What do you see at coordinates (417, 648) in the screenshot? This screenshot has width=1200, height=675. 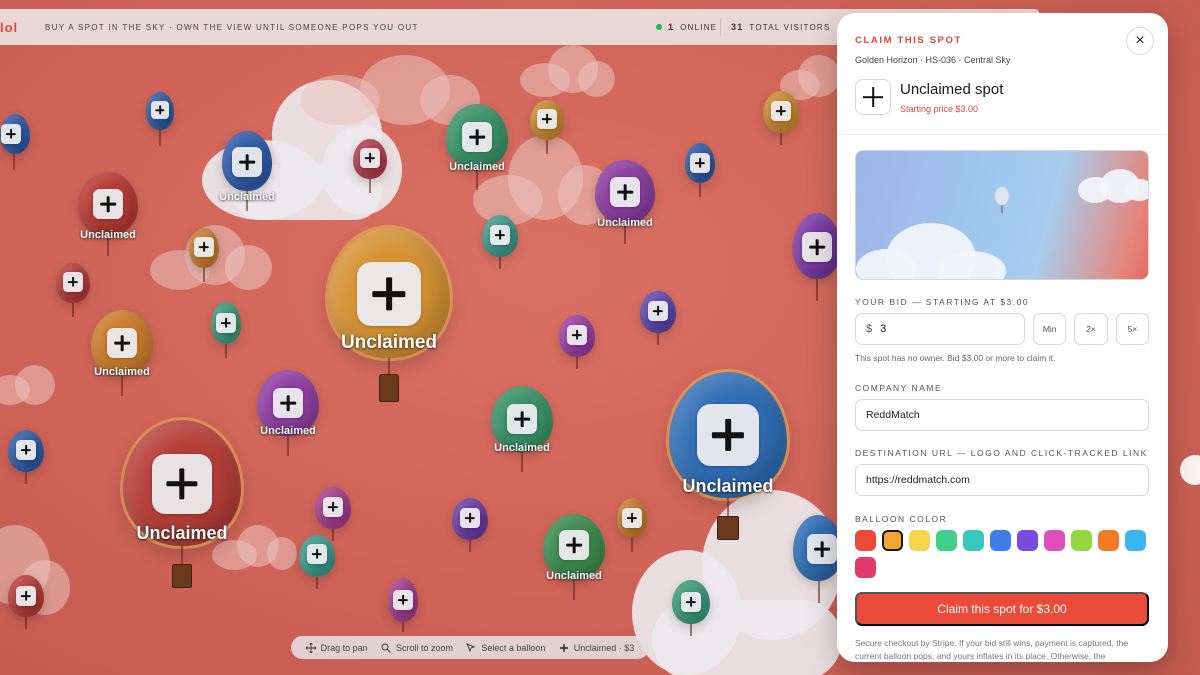 I see `hint-scroll: Scroll to zoom` at bounding box center [417, 648].